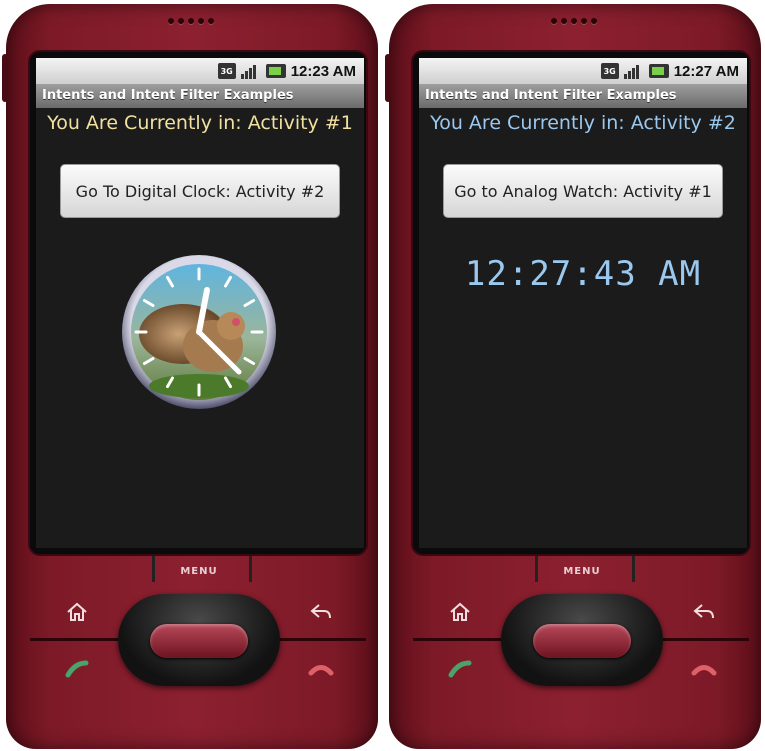 Image resolution: width=765 pixels, height=751 pixels. What do you see at coordinates (231, 326) in the screenshot?
I see `squirrel-head` at bounding box center [231, 326].